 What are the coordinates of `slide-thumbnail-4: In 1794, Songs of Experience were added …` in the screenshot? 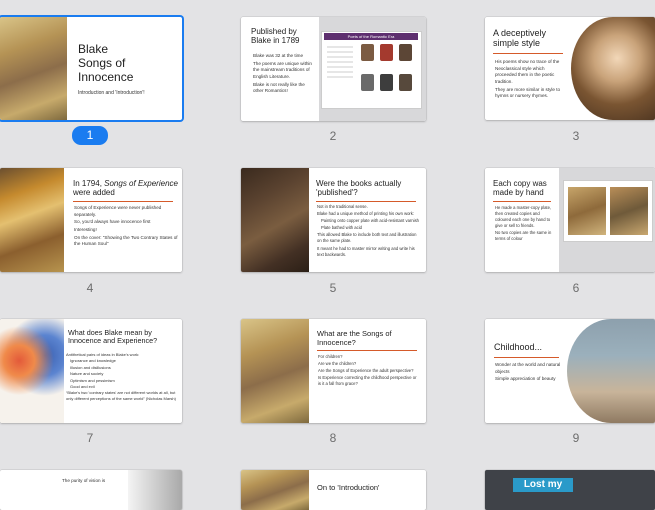 It's located at (91, 220).